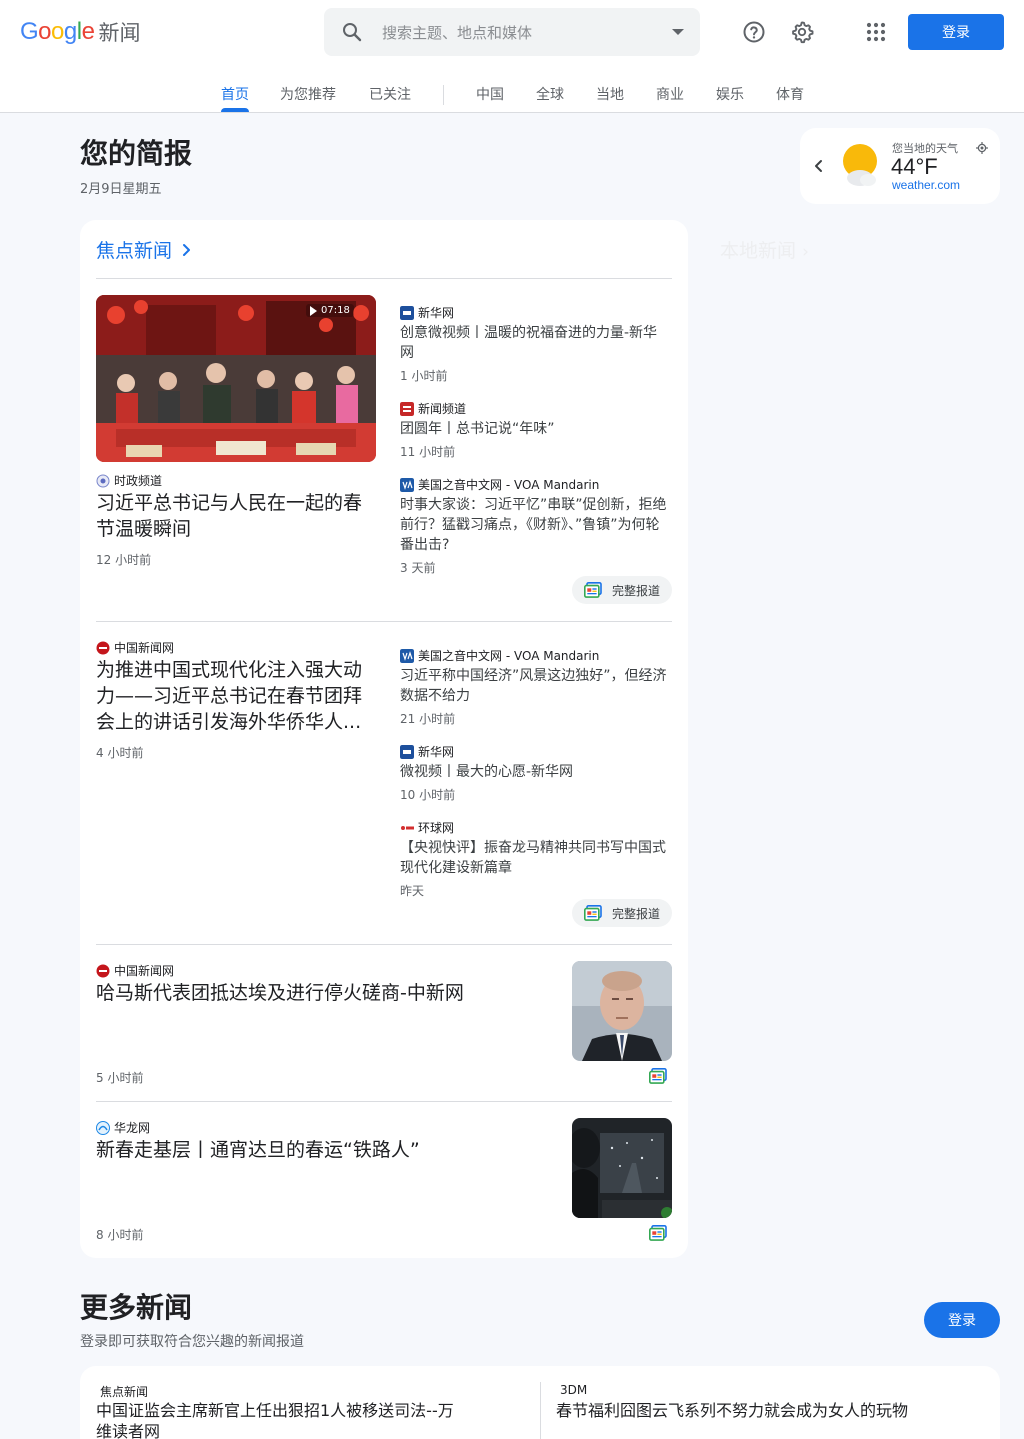  What do you see at coordinates (535, 343) in the screenshot?
I see `headline-link: 创意微视频丨温暖的祝福奋进的力量-新华网` at bounding box center [535, 343].